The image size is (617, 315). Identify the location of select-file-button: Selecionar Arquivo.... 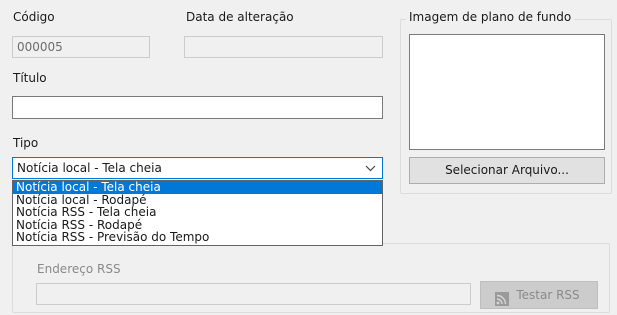
(507, 170).